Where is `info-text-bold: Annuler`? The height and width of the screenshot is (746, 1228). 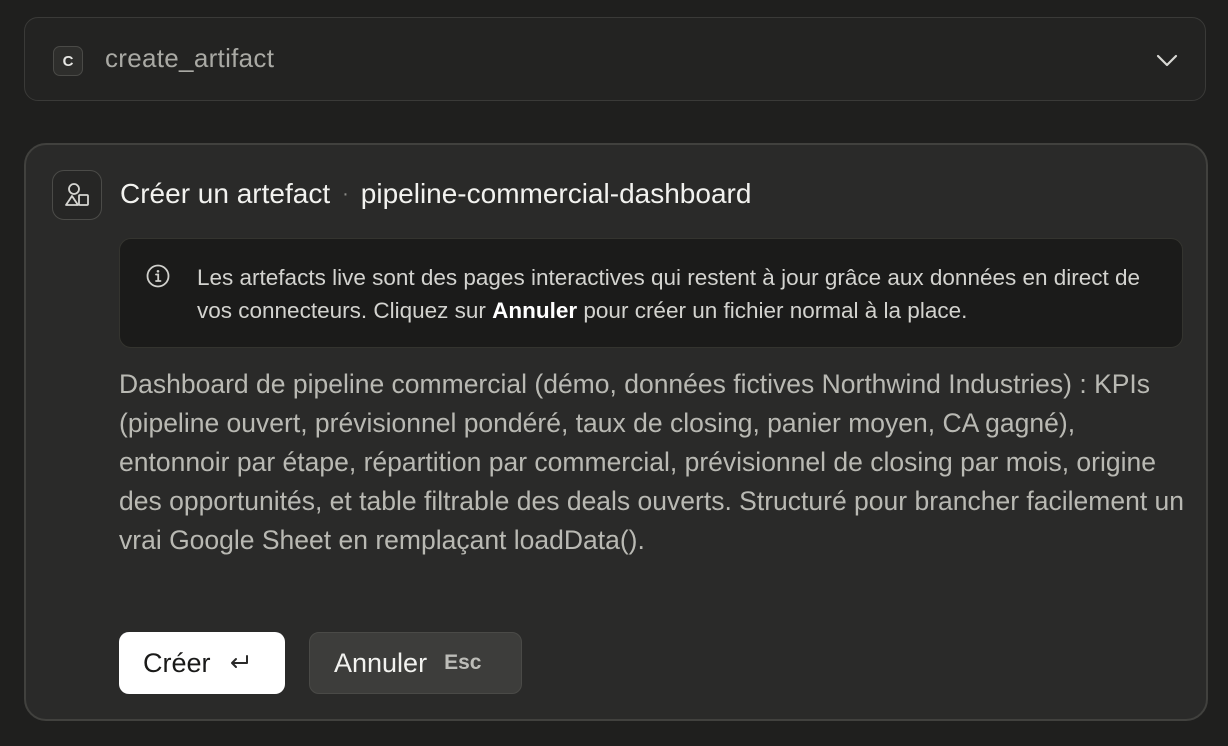 info-text-bold: Annuler is located at coordinates (535, 310).